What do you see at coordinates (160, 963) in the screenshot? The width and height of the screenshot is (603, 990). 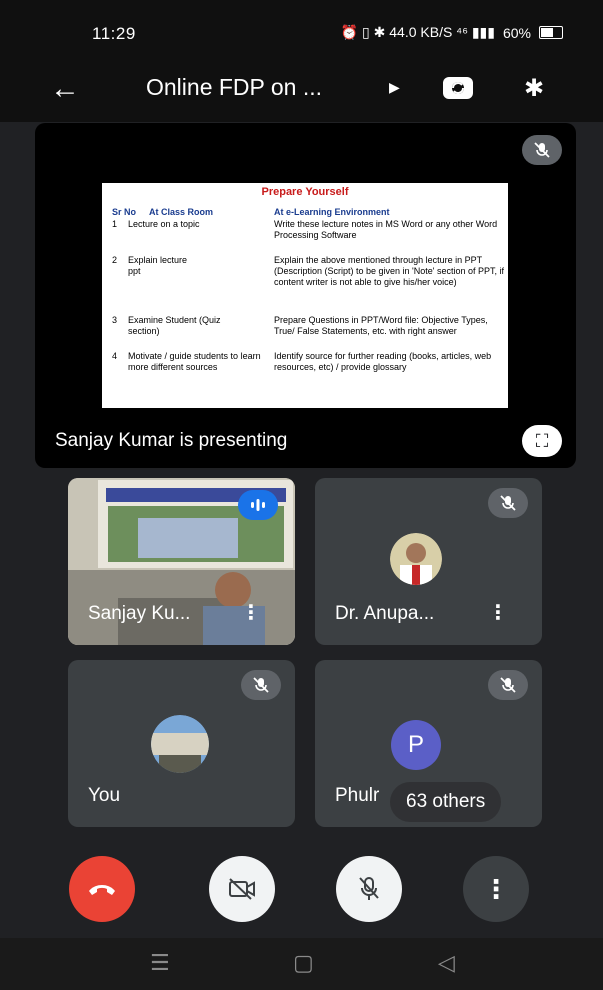 I see `menu-icon: ☰` at bounding box center [160, 963].